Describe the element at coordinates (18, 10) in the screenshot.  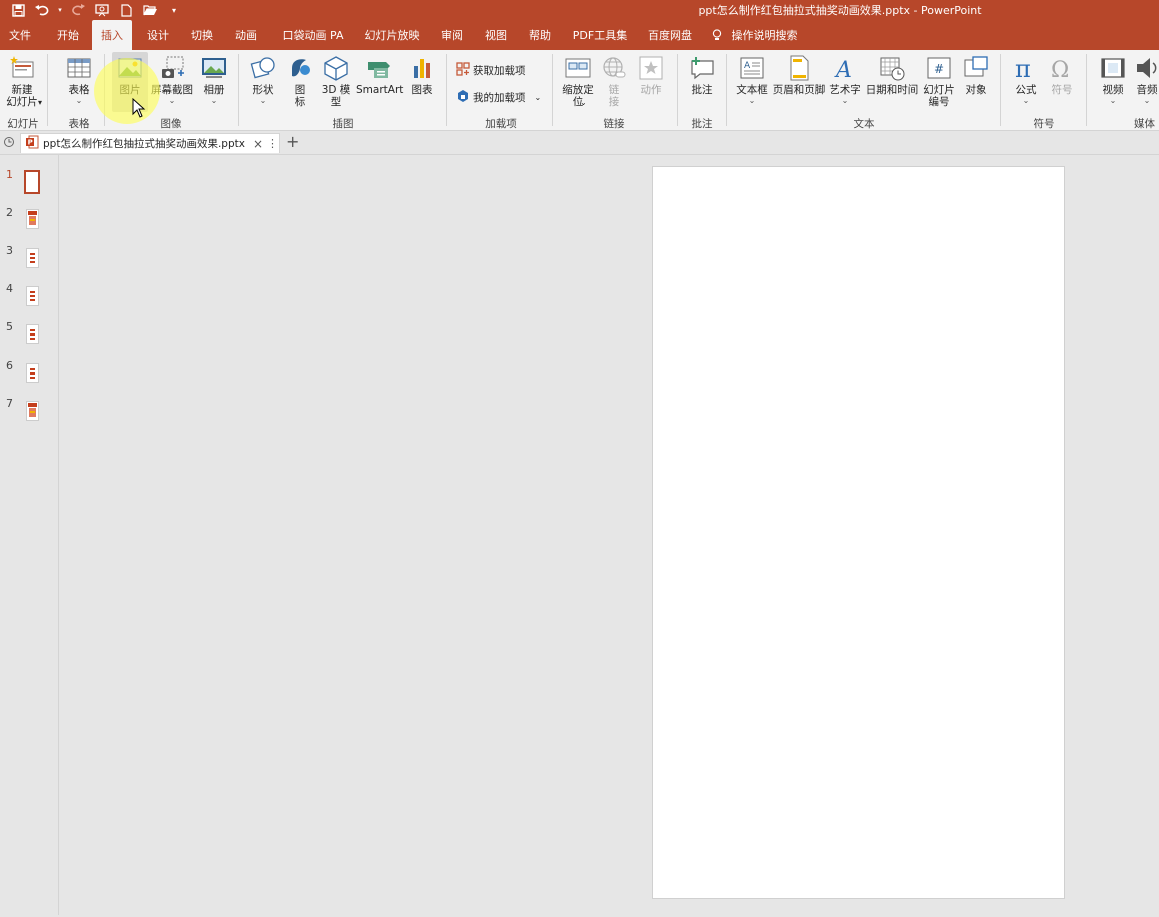
I see `save-icon` at that location.